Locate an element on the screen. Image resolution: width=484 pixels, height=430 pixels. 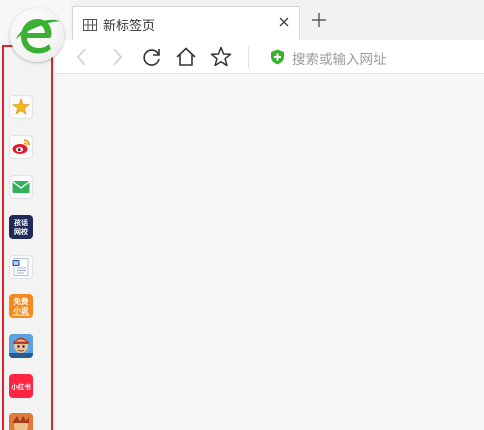
refresh-icon is located at coordinates (152, 57).